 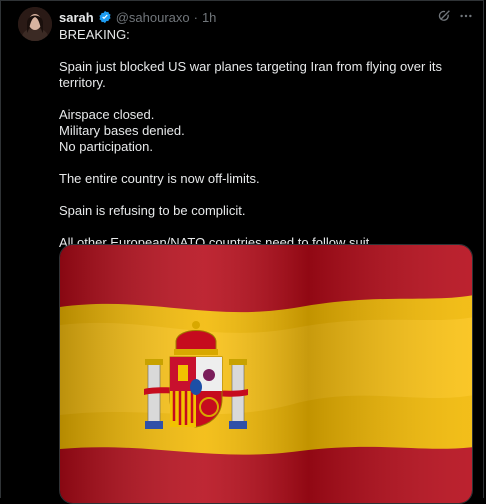 I want to click on tweet-line: Spain is refusing to be complicit., so click(x=152, y=210).